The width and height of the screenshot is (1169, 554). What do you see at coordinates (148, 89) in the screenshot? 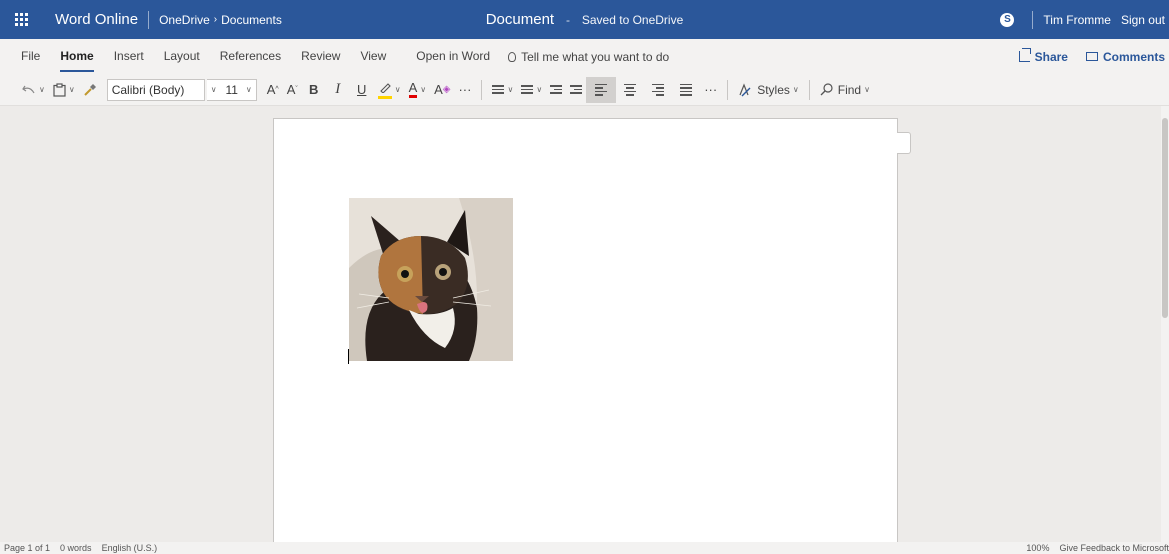
I see `font-name-value: Calibri (Body)` at bounding box center [148, 89].